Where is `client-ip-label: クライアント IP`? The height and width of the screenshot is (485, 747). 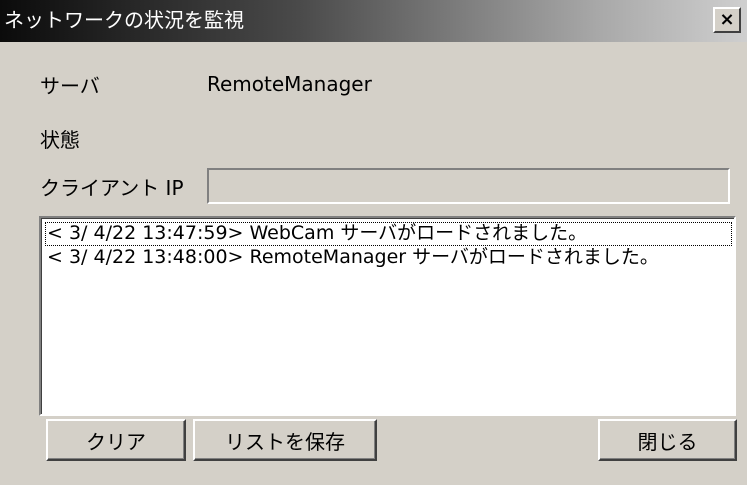
client-ip-label: クライアント IP is located at coordinates (112, 188).